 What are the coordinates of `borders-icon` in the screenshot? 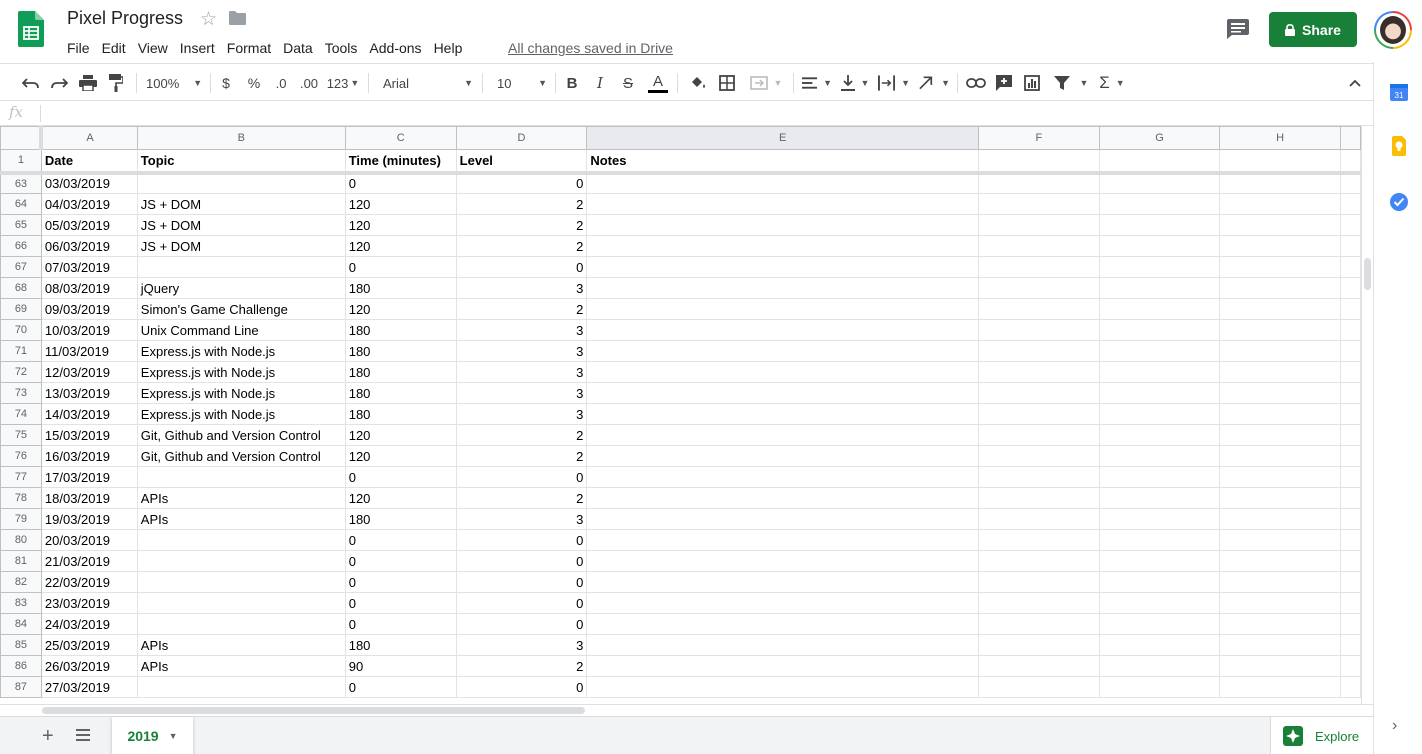 It's located at (727, 83).